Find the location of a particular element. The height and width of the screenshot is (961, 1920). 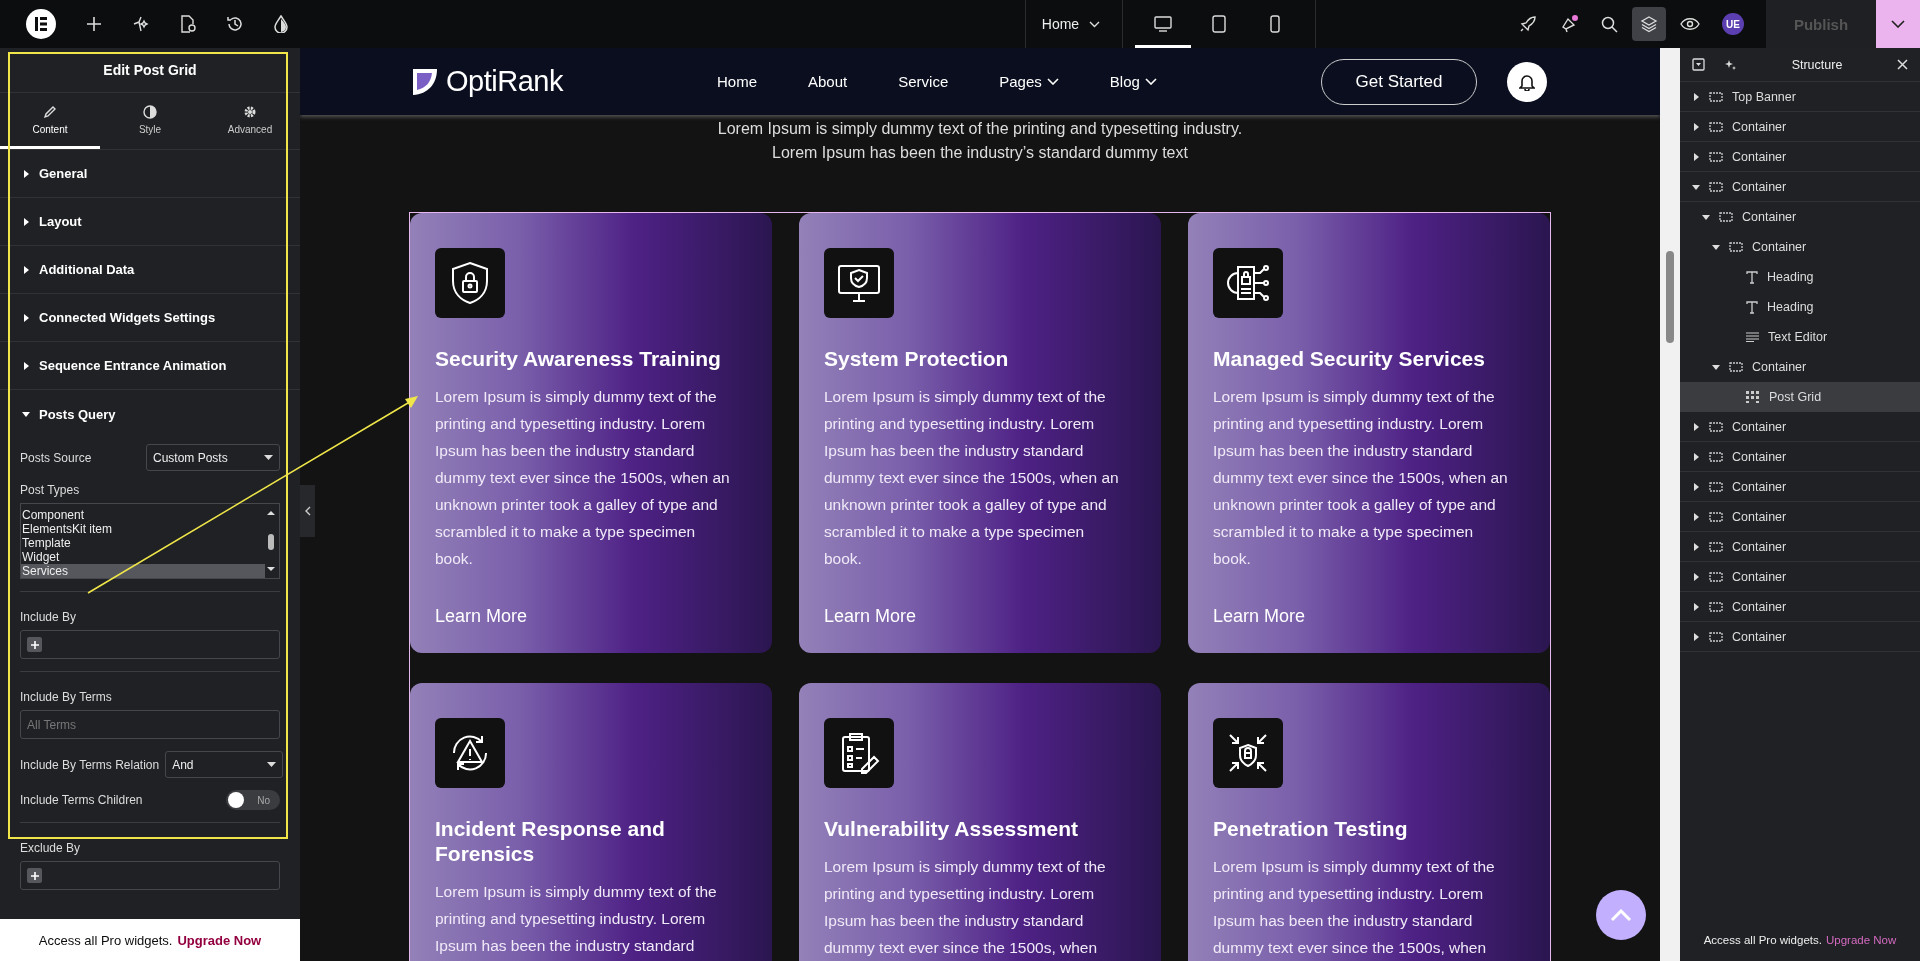

nav-link: Service is located at coordinates (923, 81).